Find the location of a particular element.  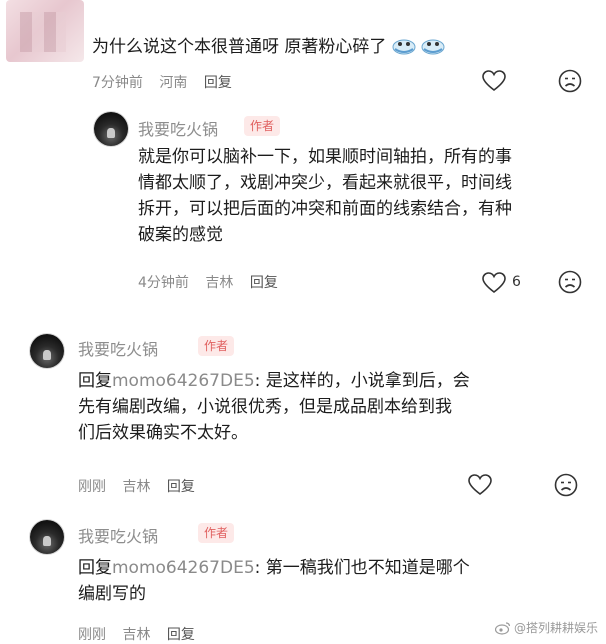

comment-body: 为什么说这个本很普通呀 原著粉心碎了 is located at coordinates (239, 47).